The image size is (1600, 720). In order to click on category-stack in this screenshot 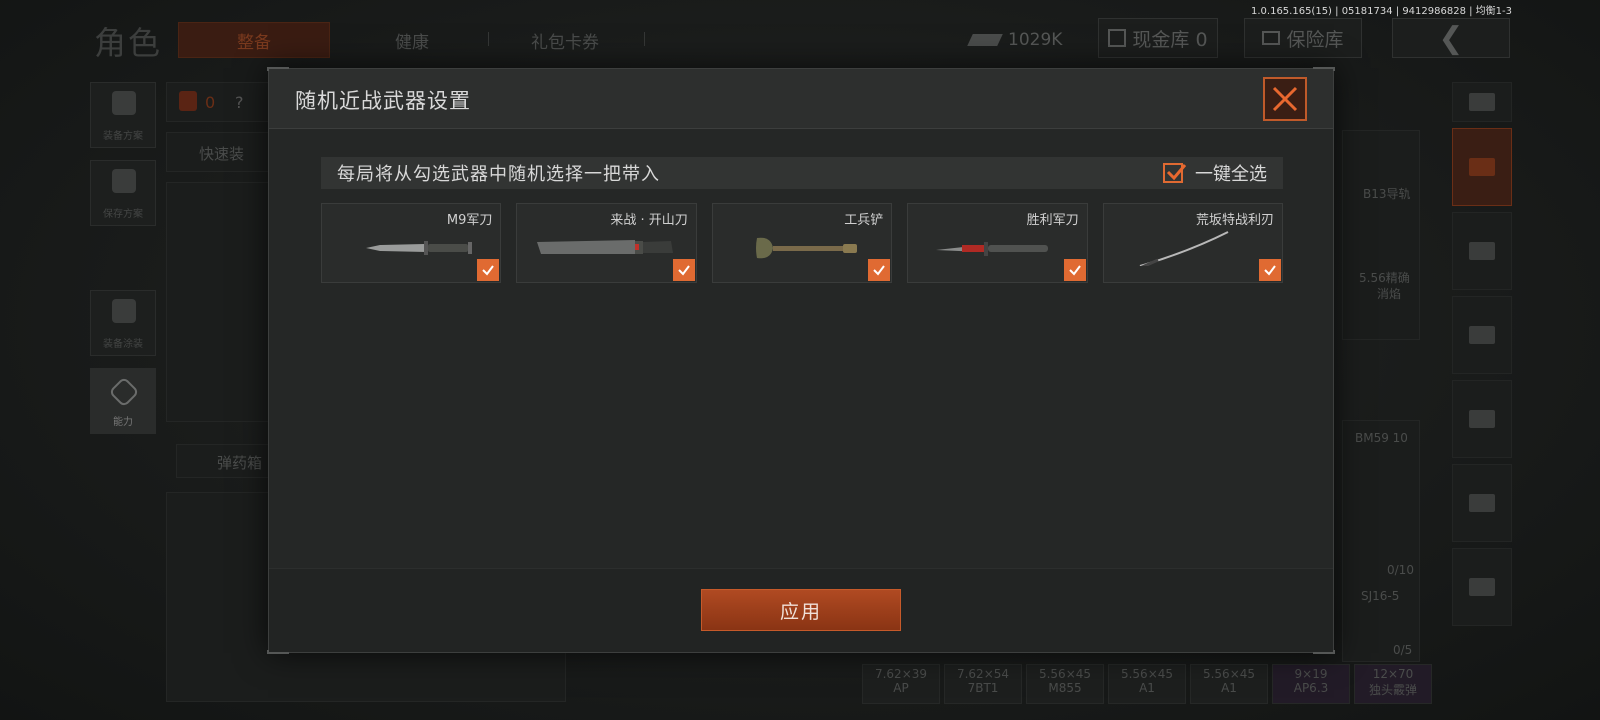, I will do `click(1482, 102)`.